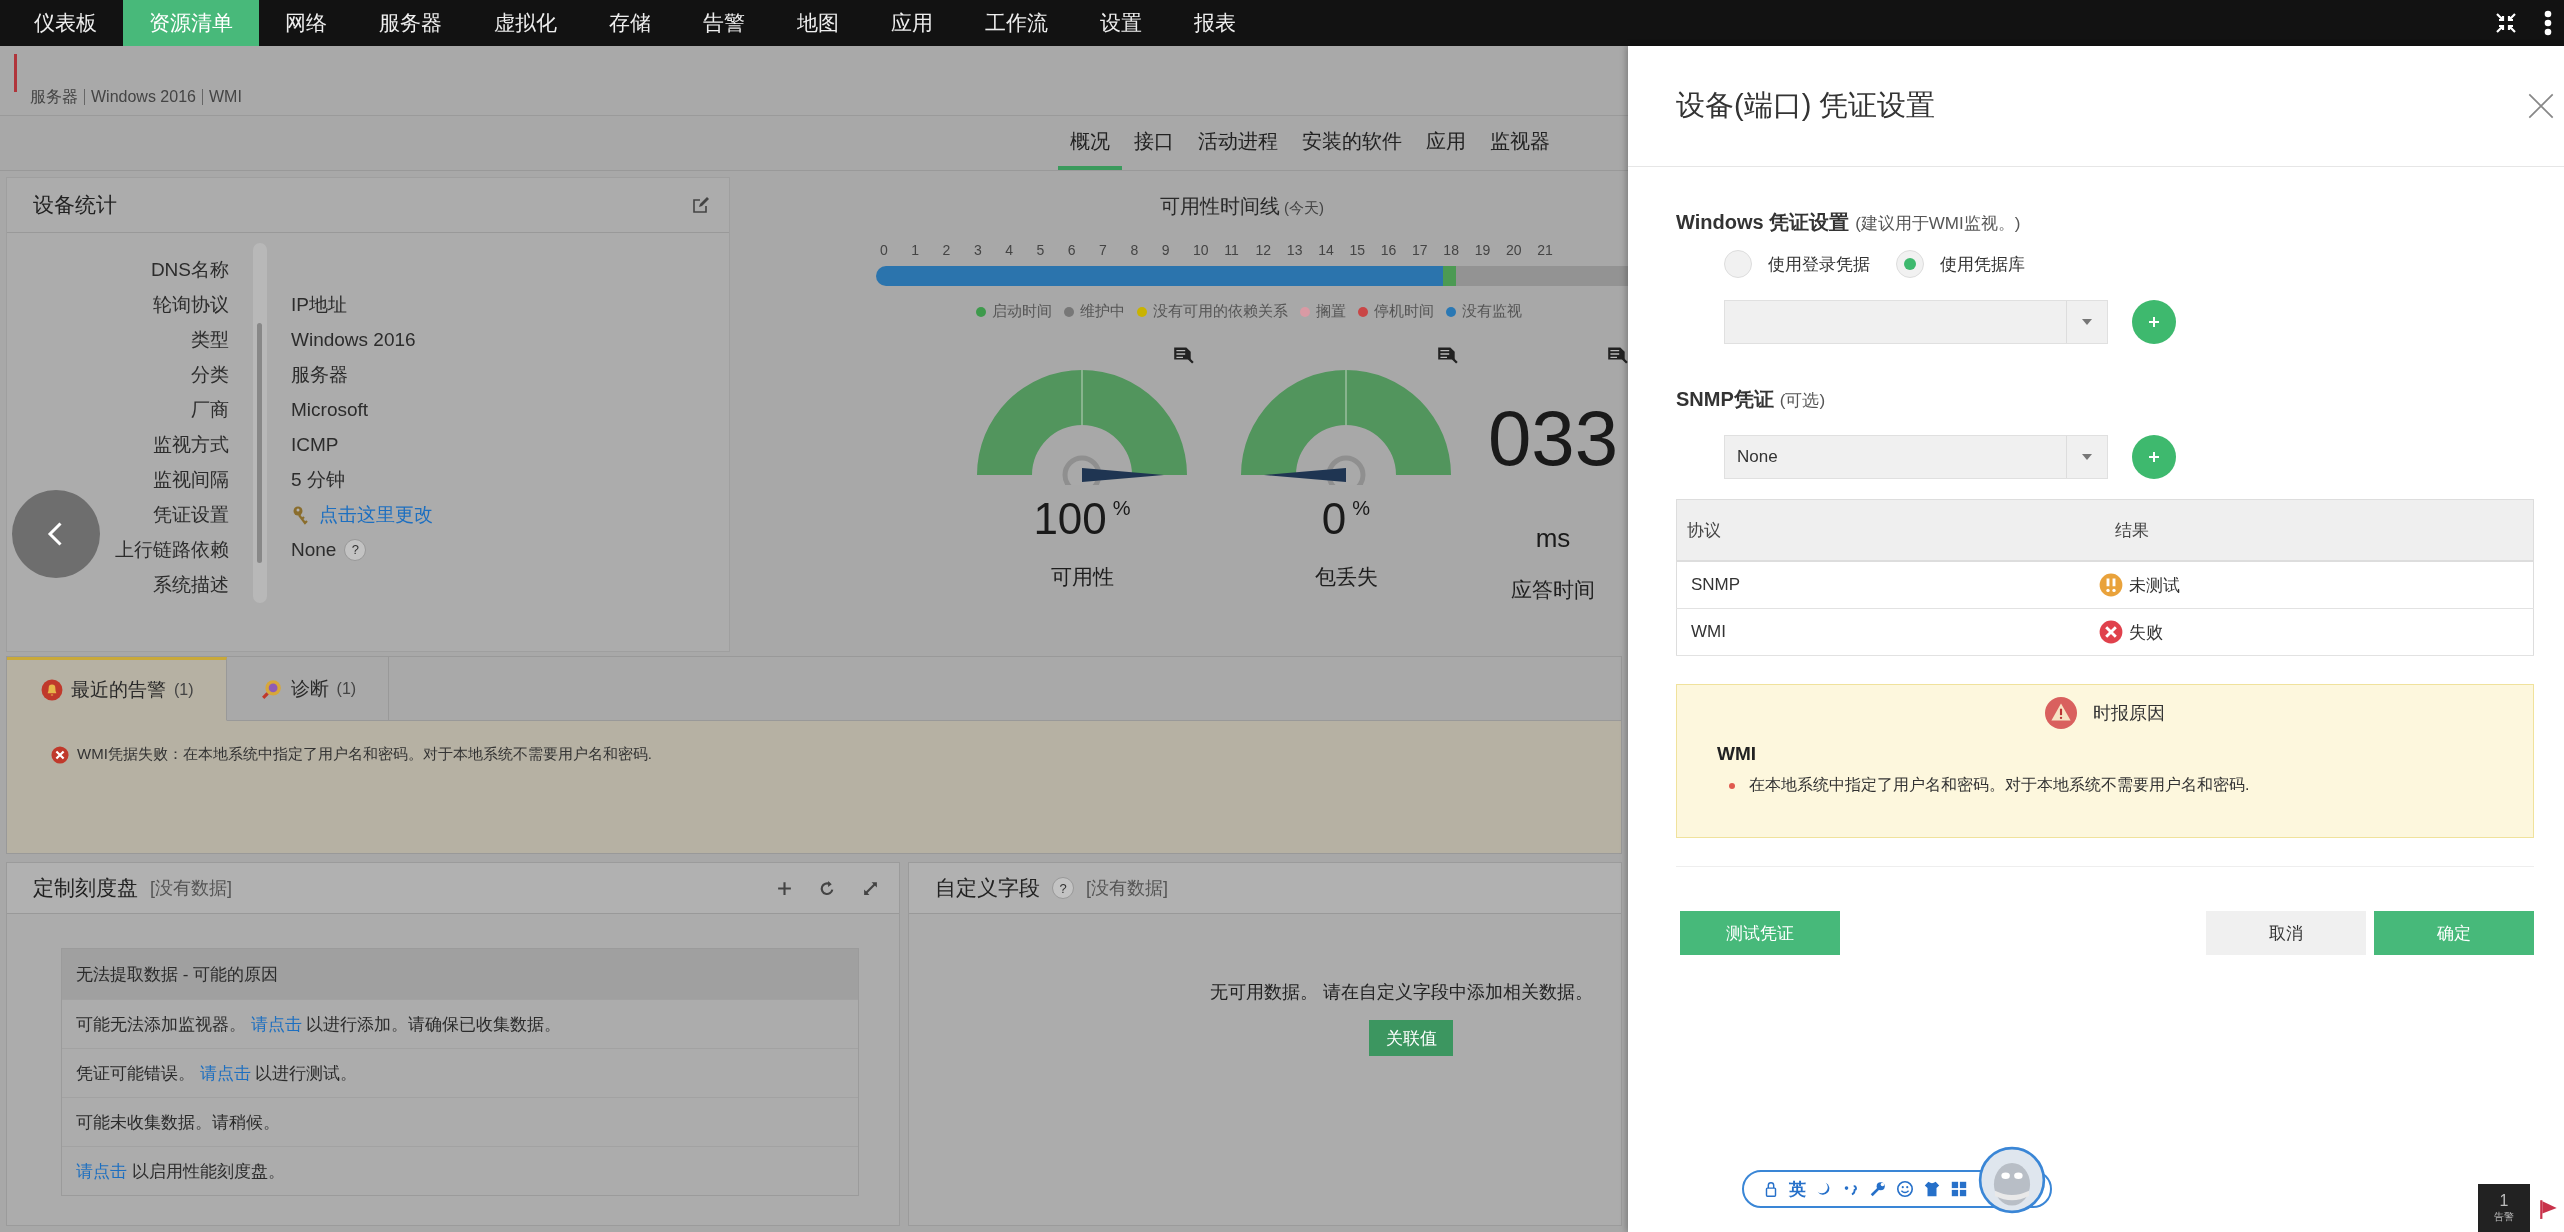 This screenshot has height=1232, width=2564. I want to click on timeline-subtitle: (今天), so click(1304, 208).